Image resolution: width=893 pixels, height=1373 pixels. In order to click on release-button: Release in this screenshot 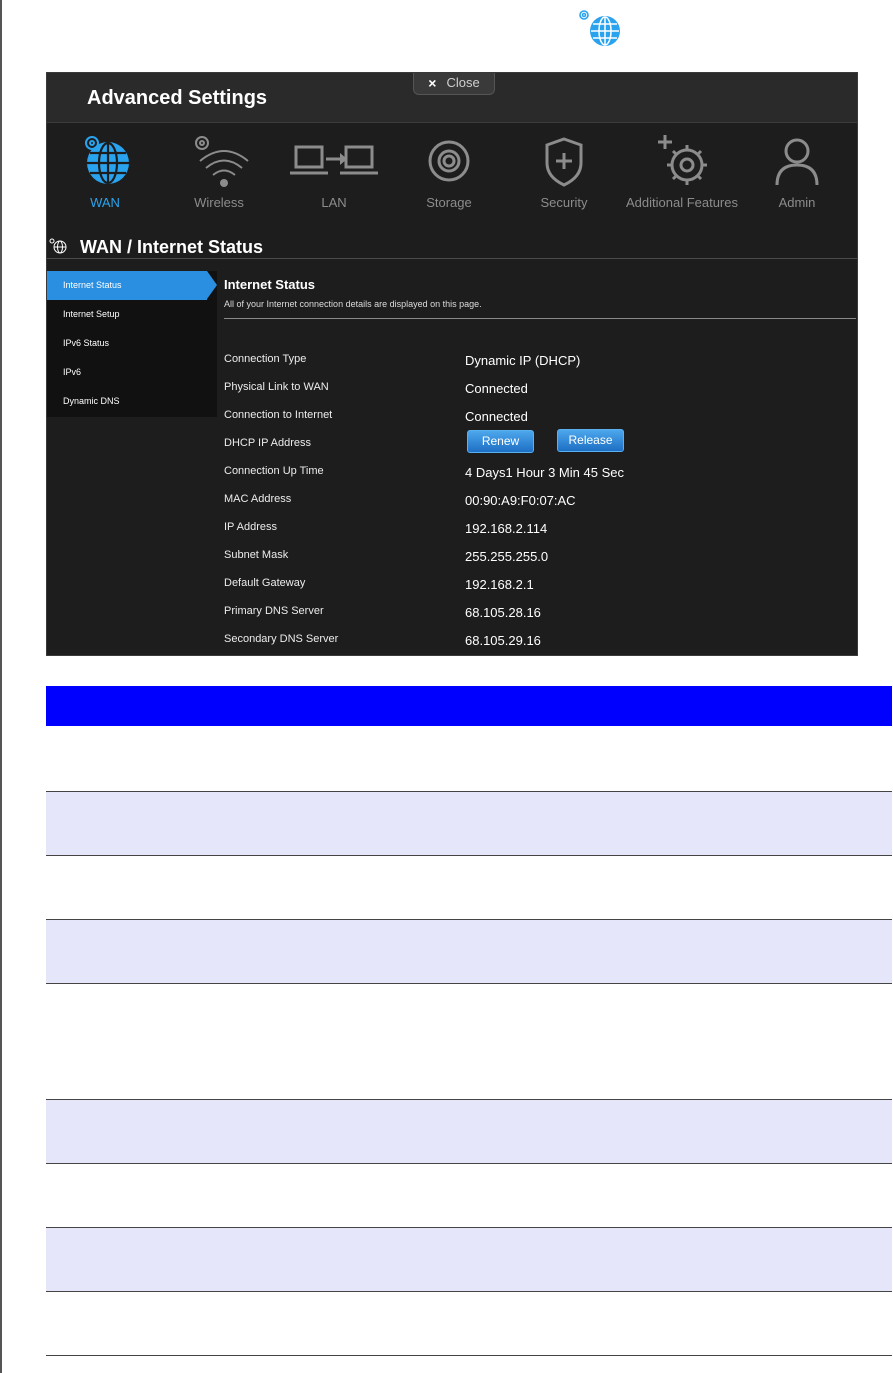, I will do `click(590, 440)`.